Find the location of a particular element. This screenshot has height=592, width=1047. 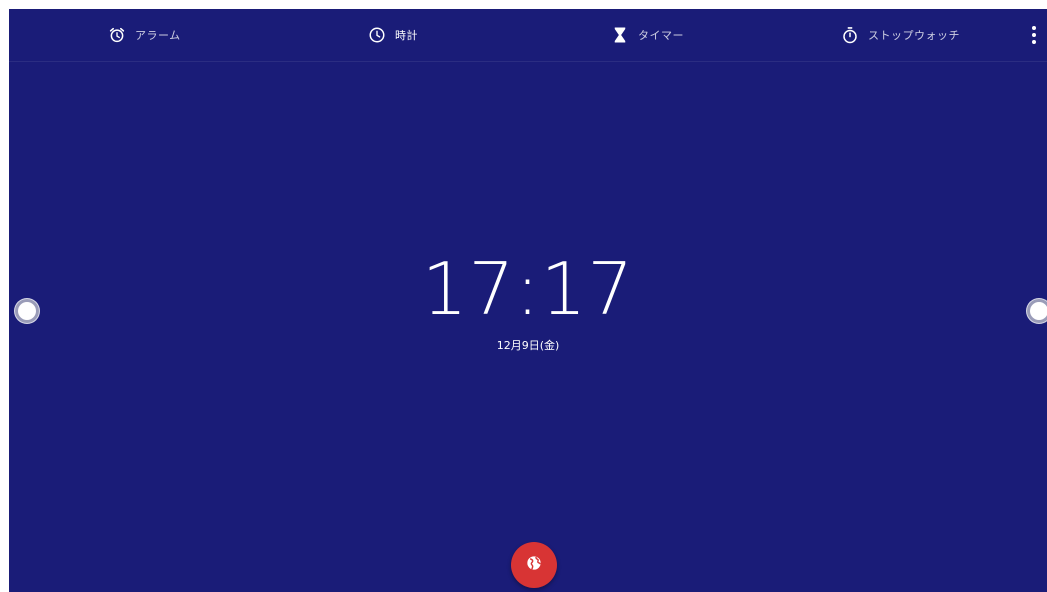

alarm-clock-icon is located at coordinates (117, 35).